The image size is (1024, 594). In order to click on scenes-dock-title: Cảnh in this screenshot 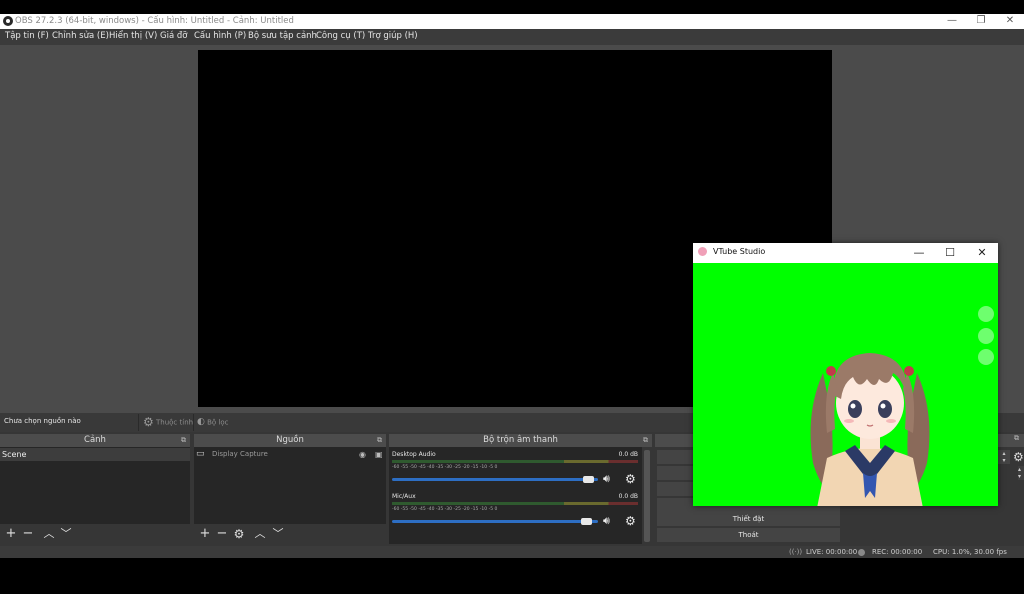, I will do `click(95, 440)`.